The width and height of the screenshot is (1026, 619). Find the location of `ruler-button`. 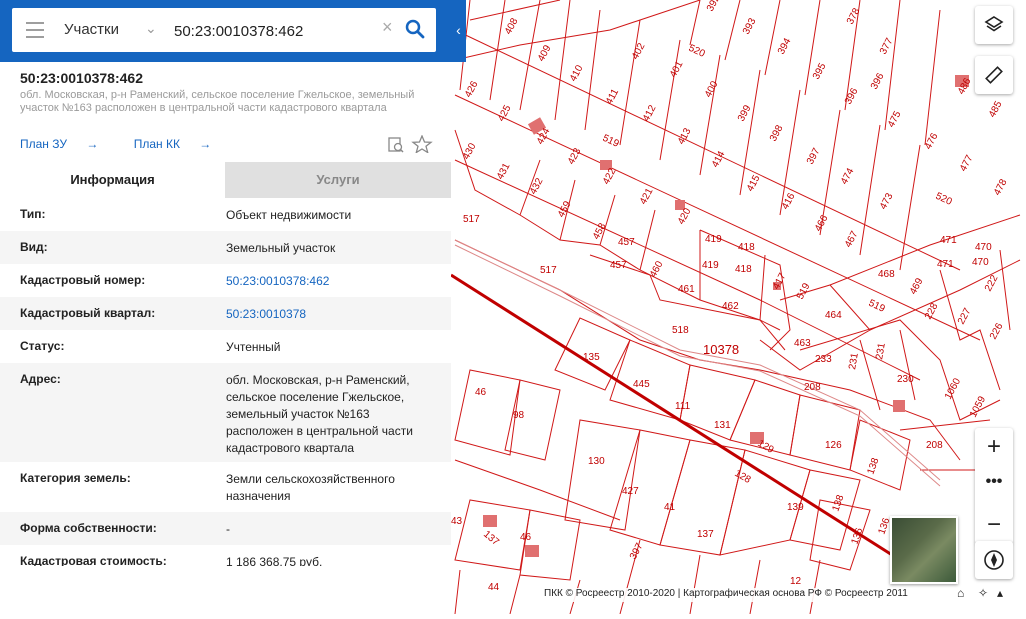

ruler-button is located at coordinates (994, 75).